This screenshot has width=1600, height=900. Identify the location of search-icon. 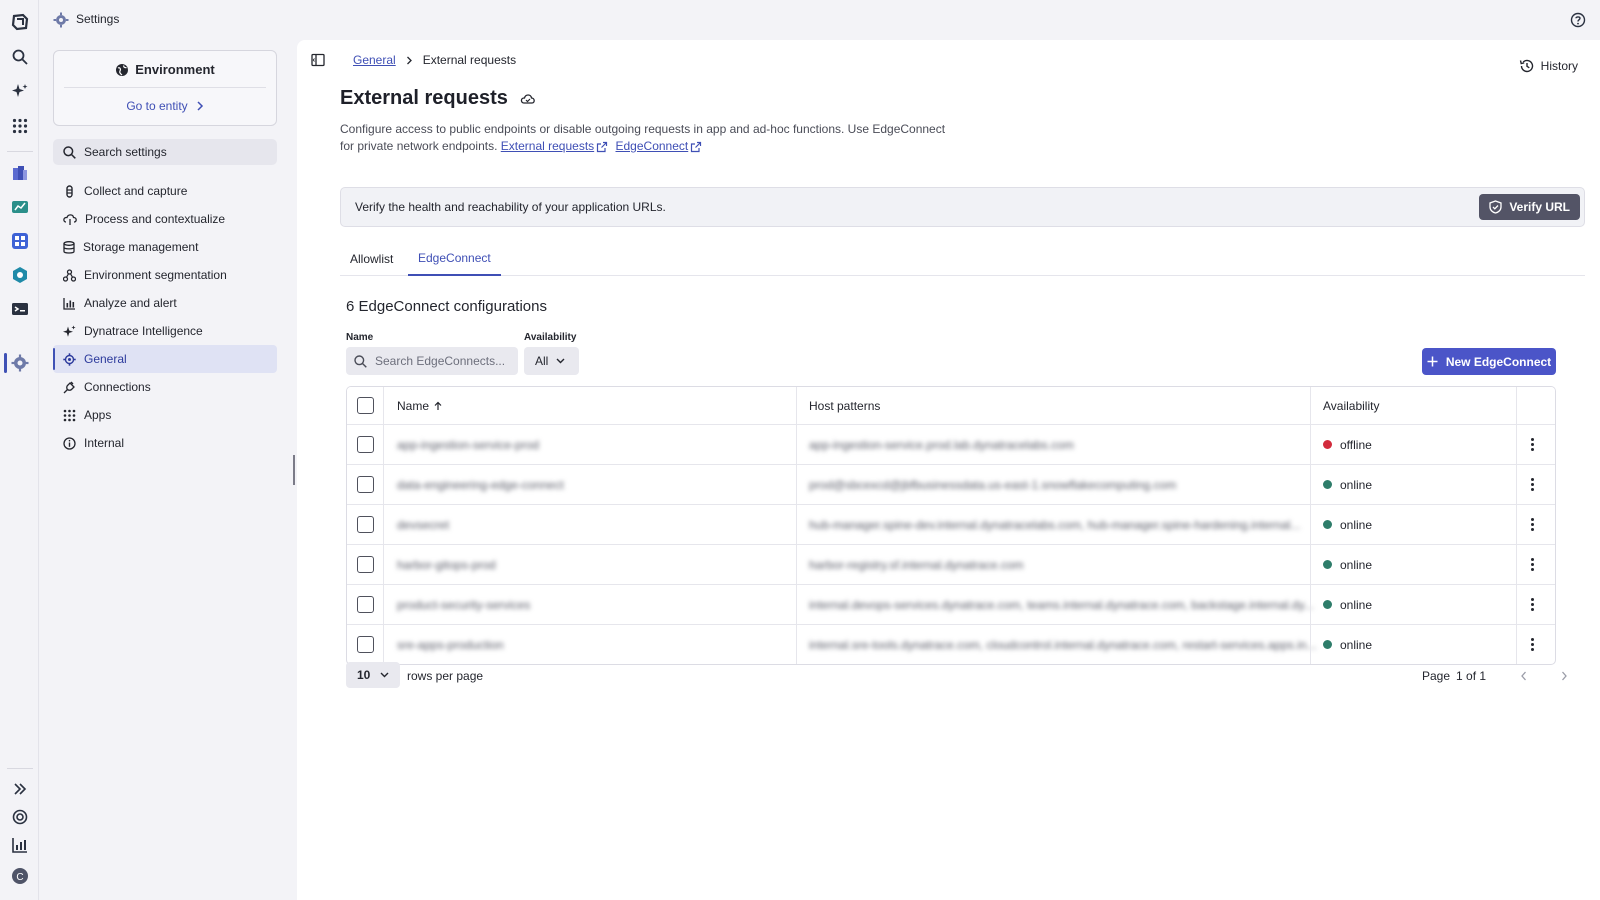
(20, 57).